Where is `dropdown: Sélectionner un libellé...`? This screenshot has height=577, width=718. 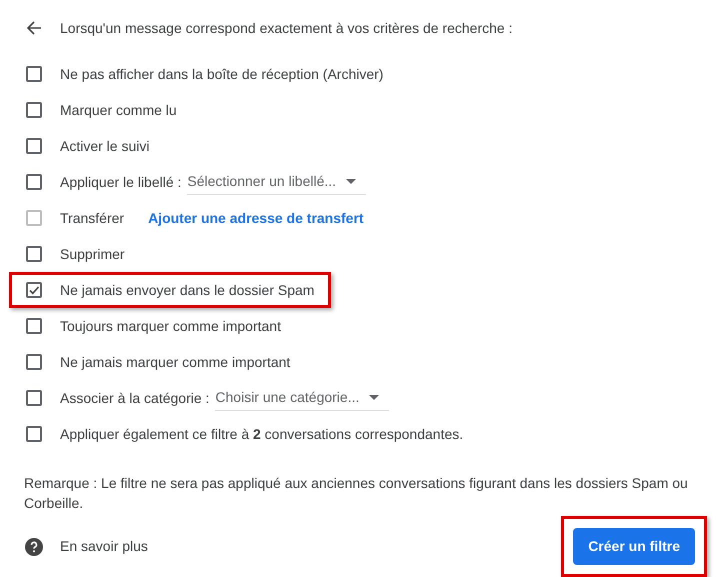
dropdown: Sélectionner un libellé... is located at coordinates (276, 182).